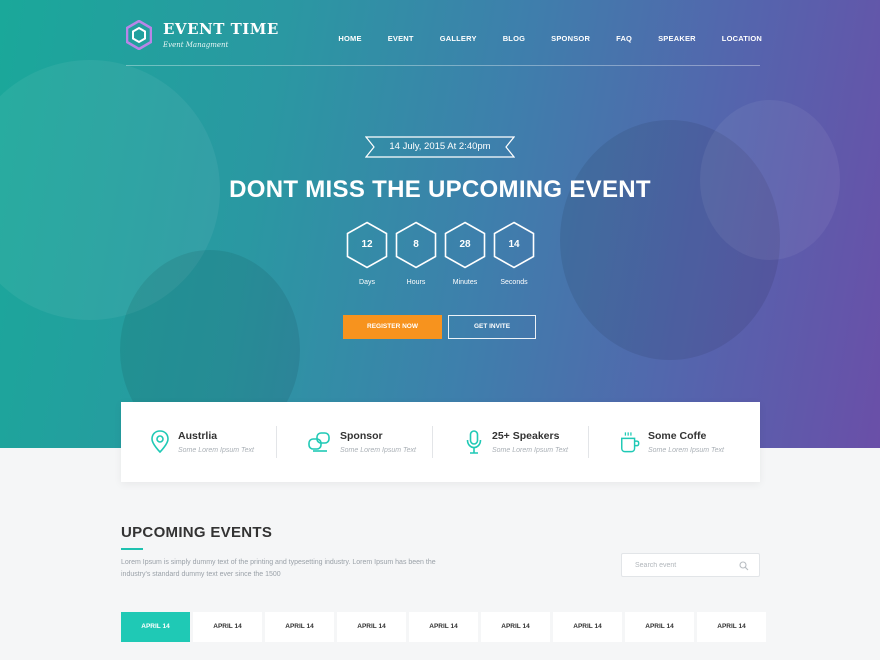 This screenshot has width=880, height=660. I want to click on logo: EVENT TIME Event Managment, so click(202, 35).